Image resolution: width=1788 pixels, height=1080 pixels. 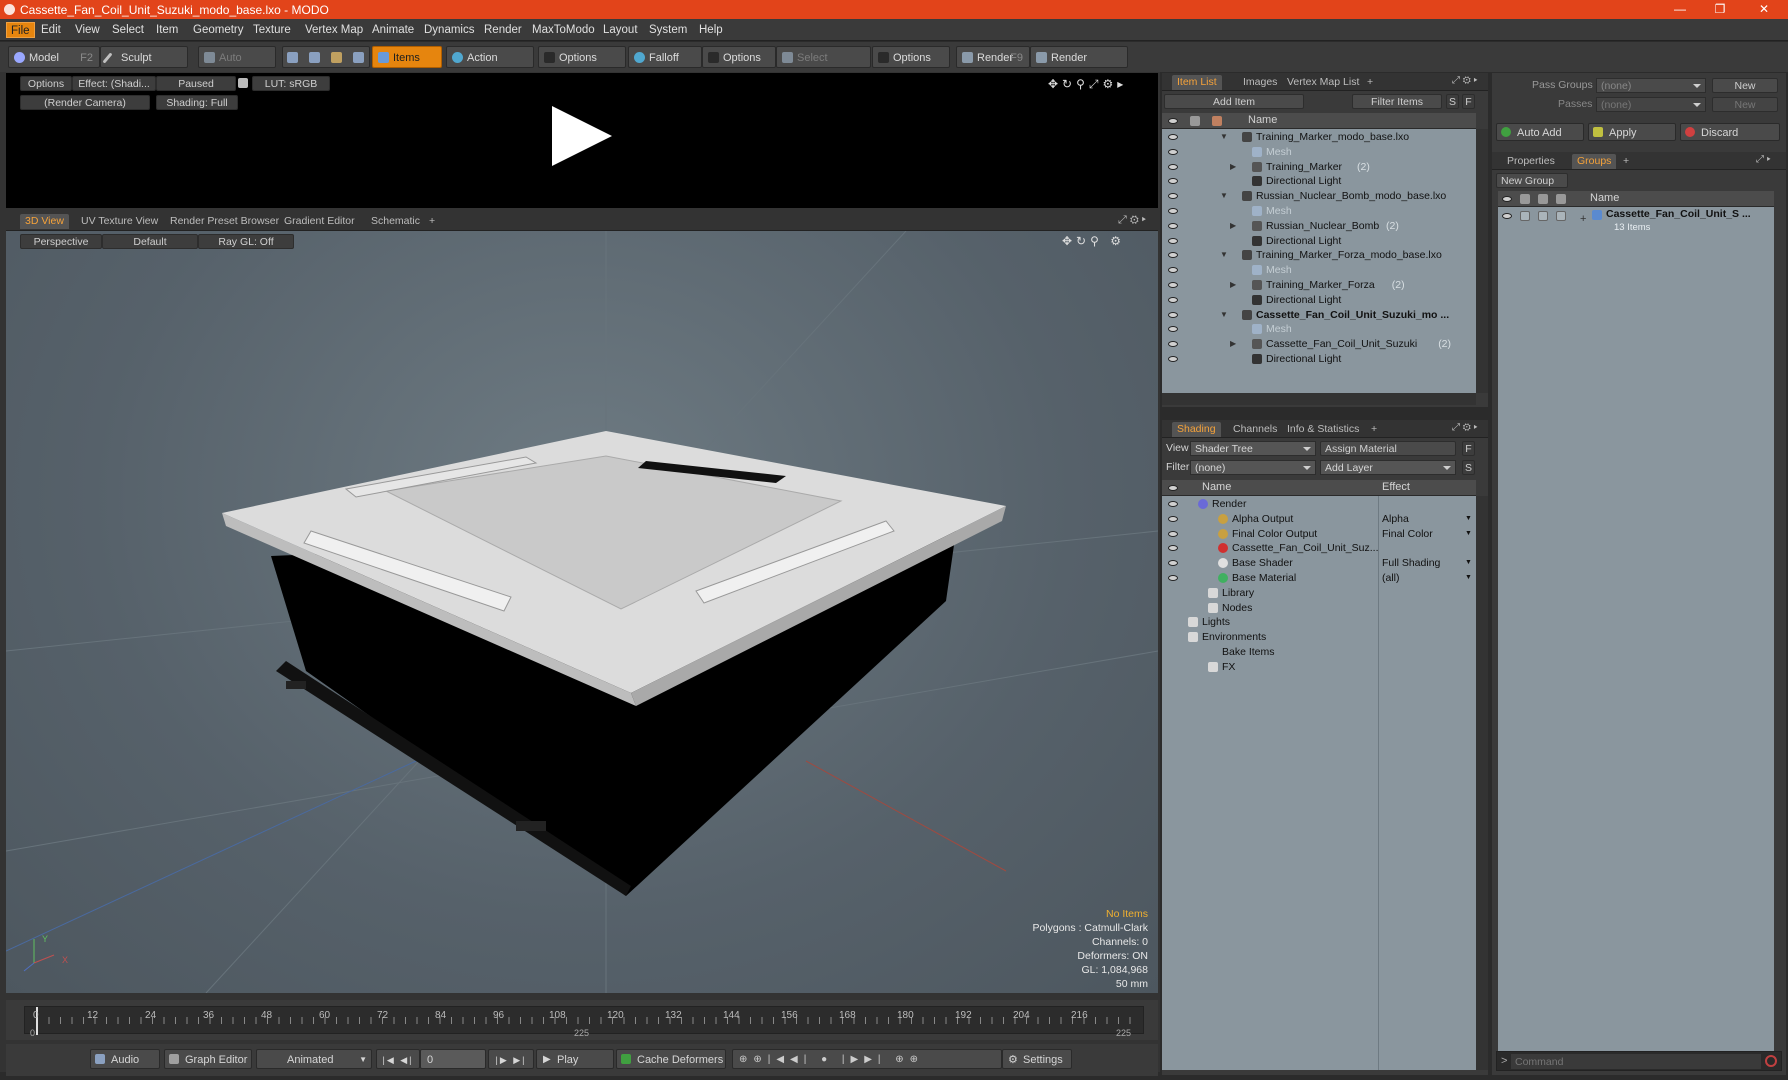 I want to click on command-history-icon, so click(x=1771, y=1061).